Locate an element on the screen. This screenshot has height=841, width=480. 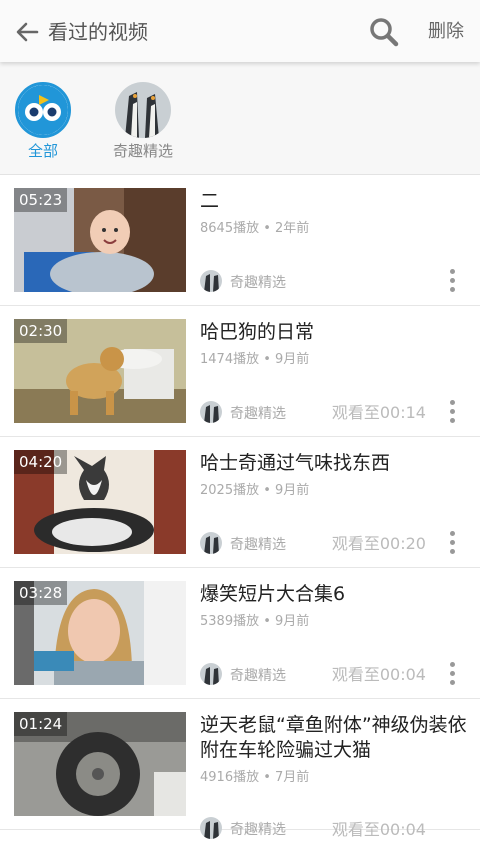
video-title: 二 is located at coordinates (335, 201).